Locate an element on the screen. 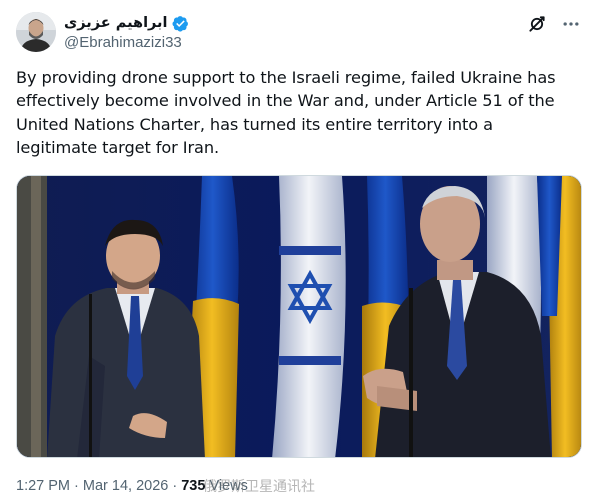 The height and width of the screenshot is (503, 598). person-avatar-icon is located at coordinates (36, 32).